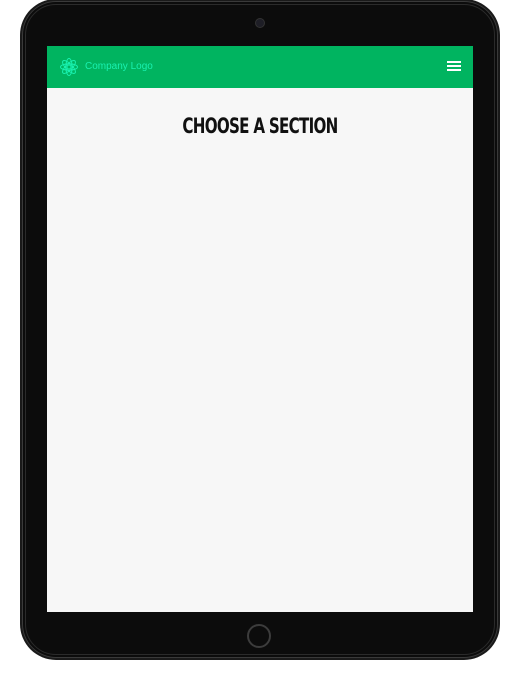 This screenshot has width=520, height=698. What do you see at coordinates (260, 67) in the screenshot?
I see `app-header: Company Logo` at bounding box center [260, 67].